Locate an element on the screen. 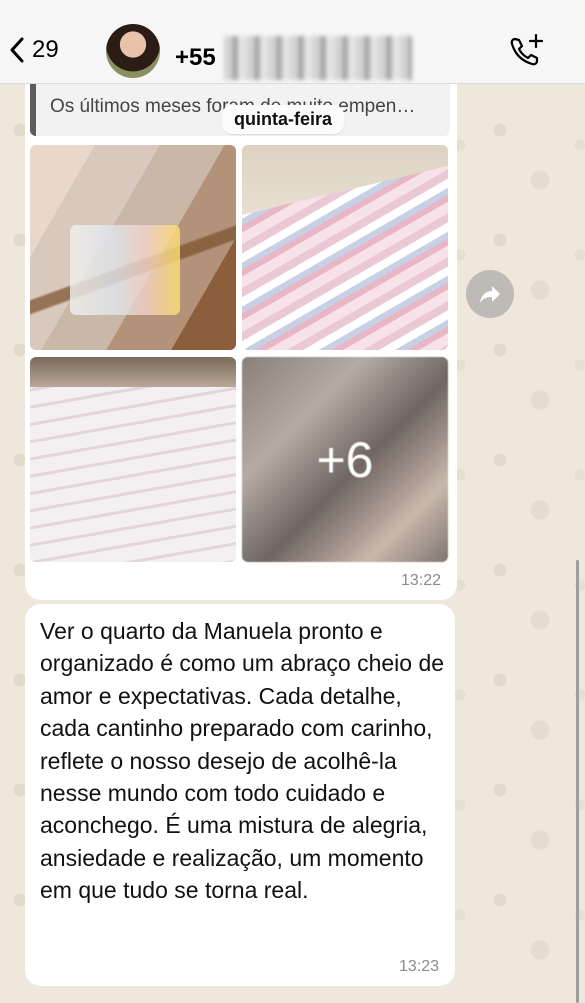  redacted-number is located at coordinates (317, 58).